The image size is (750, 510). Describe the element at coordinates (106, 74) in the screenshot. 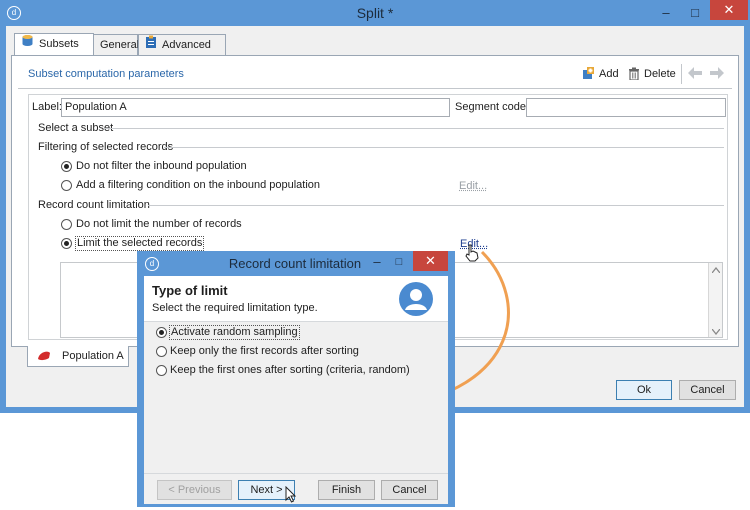

I see `section-title: Subset computation parameters` at that location.